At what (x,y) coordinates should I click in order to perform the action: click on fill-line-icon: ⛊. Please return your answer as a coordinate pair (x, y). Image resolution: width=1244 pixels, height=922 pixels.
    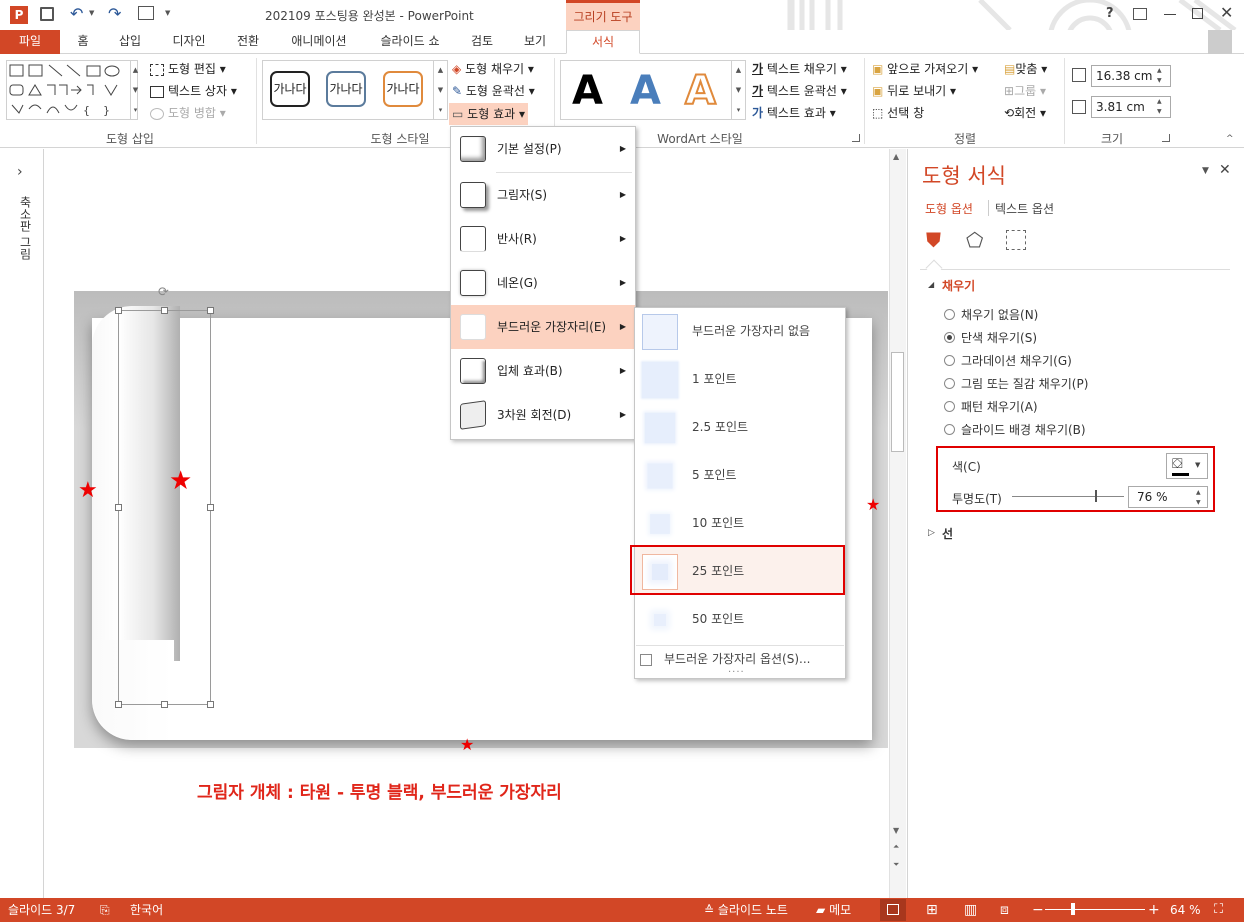
    Looking at the image, I should click on (933, 240).